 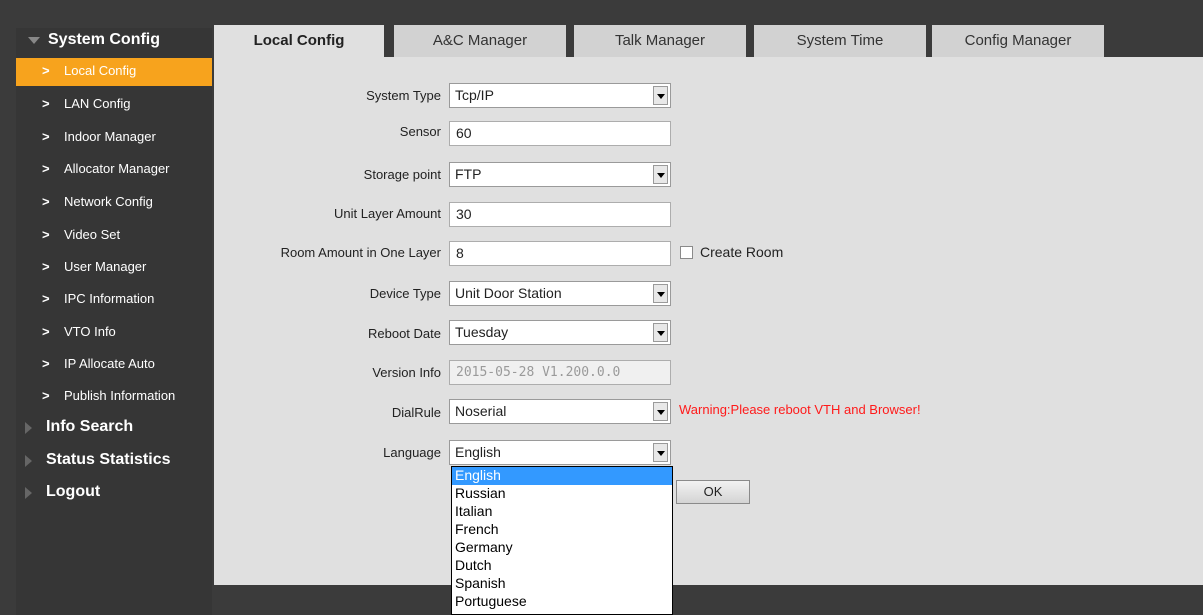 I want to click on sidebar-category-label: Status Statistics, so click(x=108, y=459).